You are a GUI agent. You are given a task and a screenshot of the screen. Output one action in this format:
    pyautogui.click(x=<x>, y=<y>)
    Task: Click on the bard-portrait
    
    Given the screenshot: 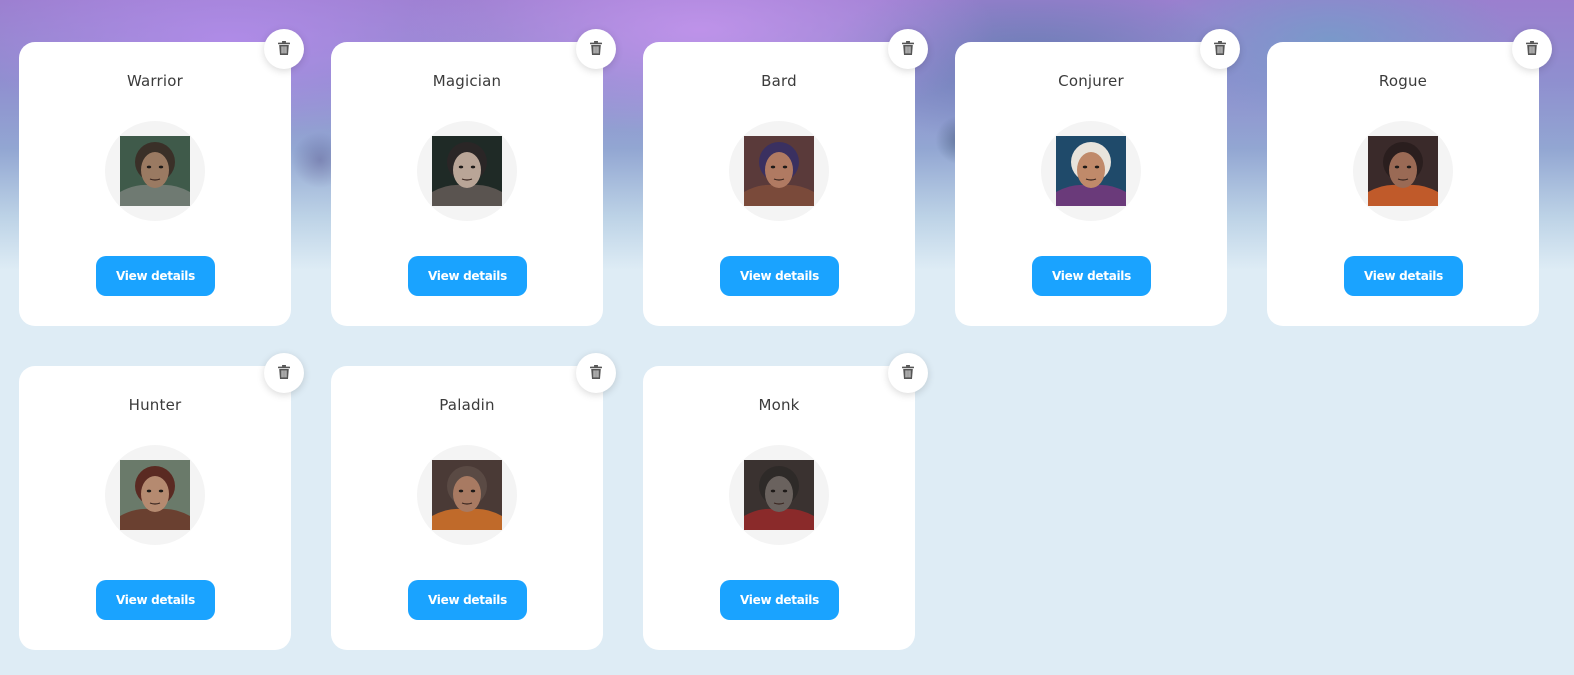 What is the action you would take?
    pyautogui.click(x=779, y=171)
    